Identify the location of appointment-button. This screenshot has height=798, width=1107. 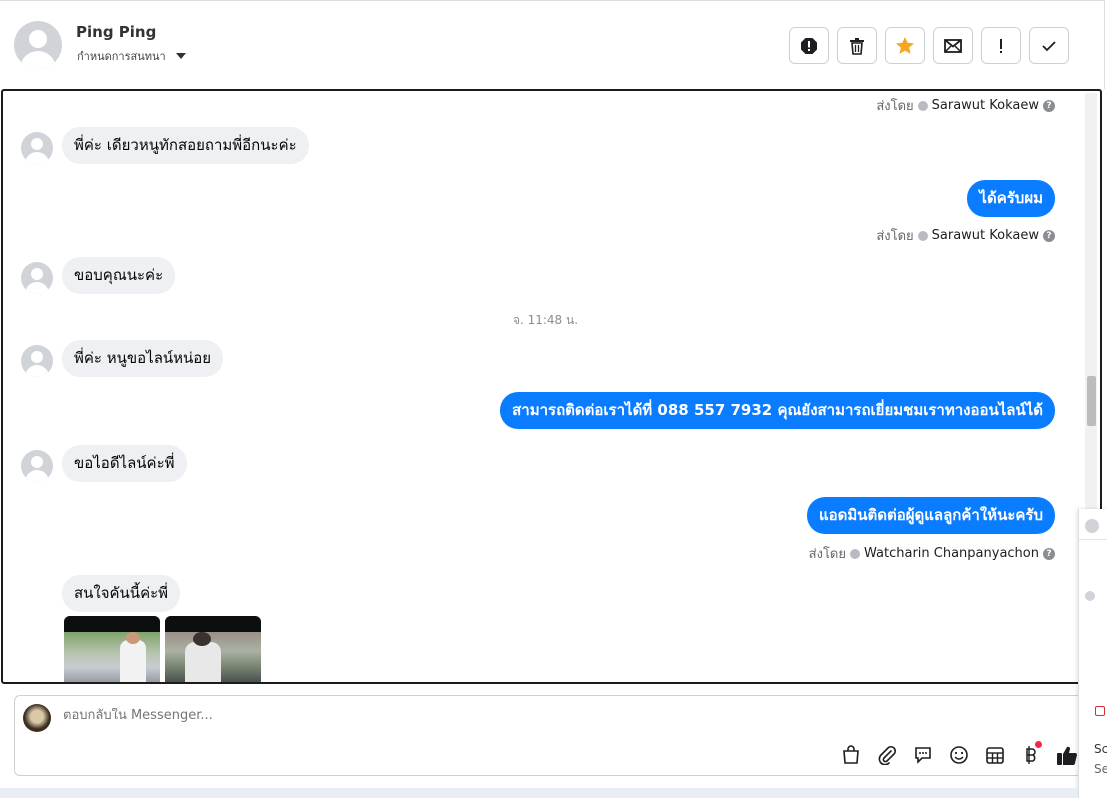
(995, 755).